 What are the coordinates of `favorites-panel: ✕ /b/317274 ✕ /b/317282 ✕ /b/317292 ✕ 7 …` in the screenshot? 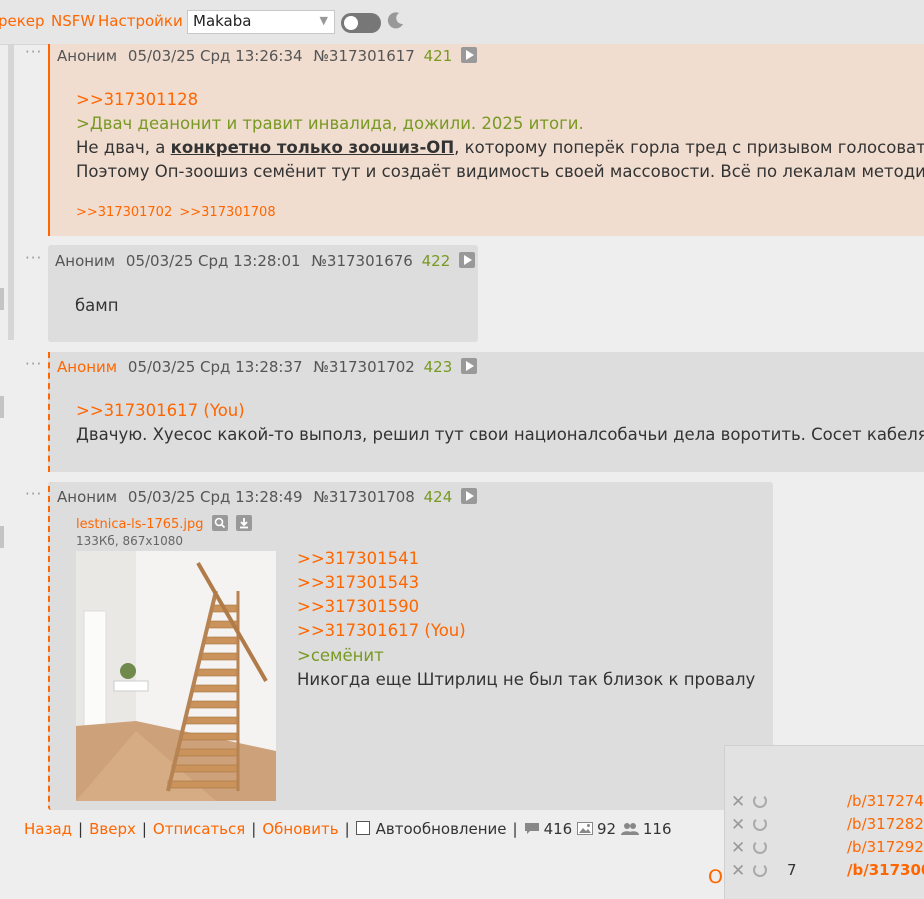 It's located at (824, 822).